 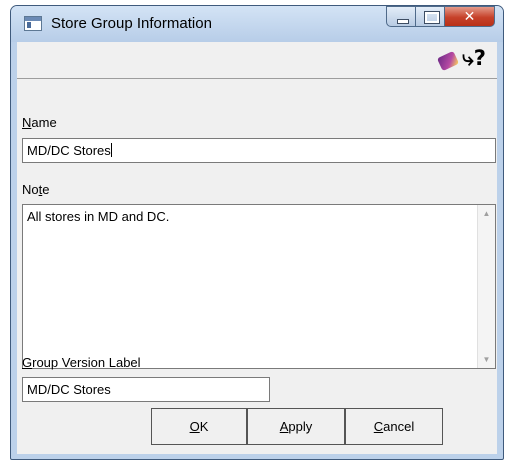 I want to click on scroll-down-arrow-icon: ▼, so click(x=486, y=359).